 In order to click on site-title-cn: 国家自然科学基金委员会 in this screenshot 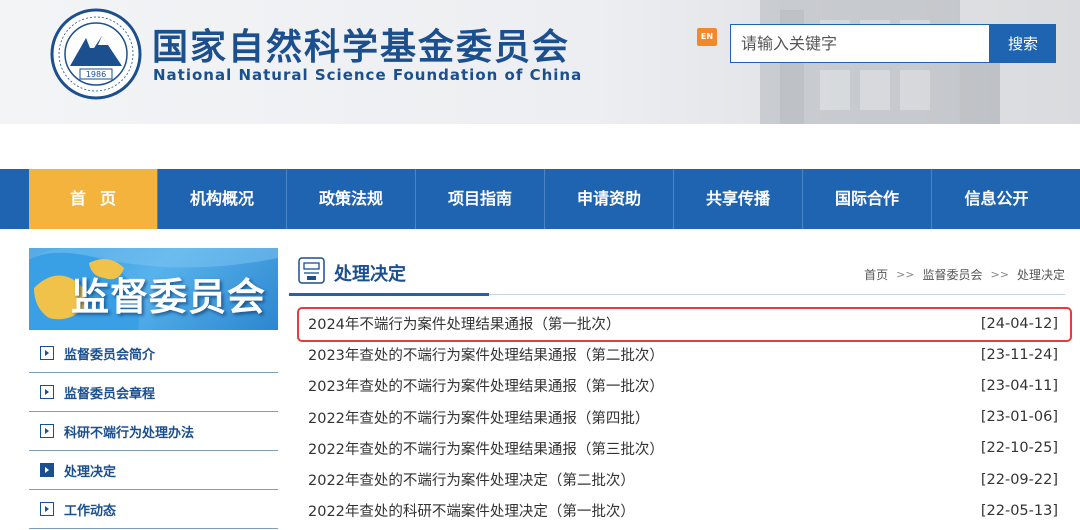, I will do `click(361, 47)`.